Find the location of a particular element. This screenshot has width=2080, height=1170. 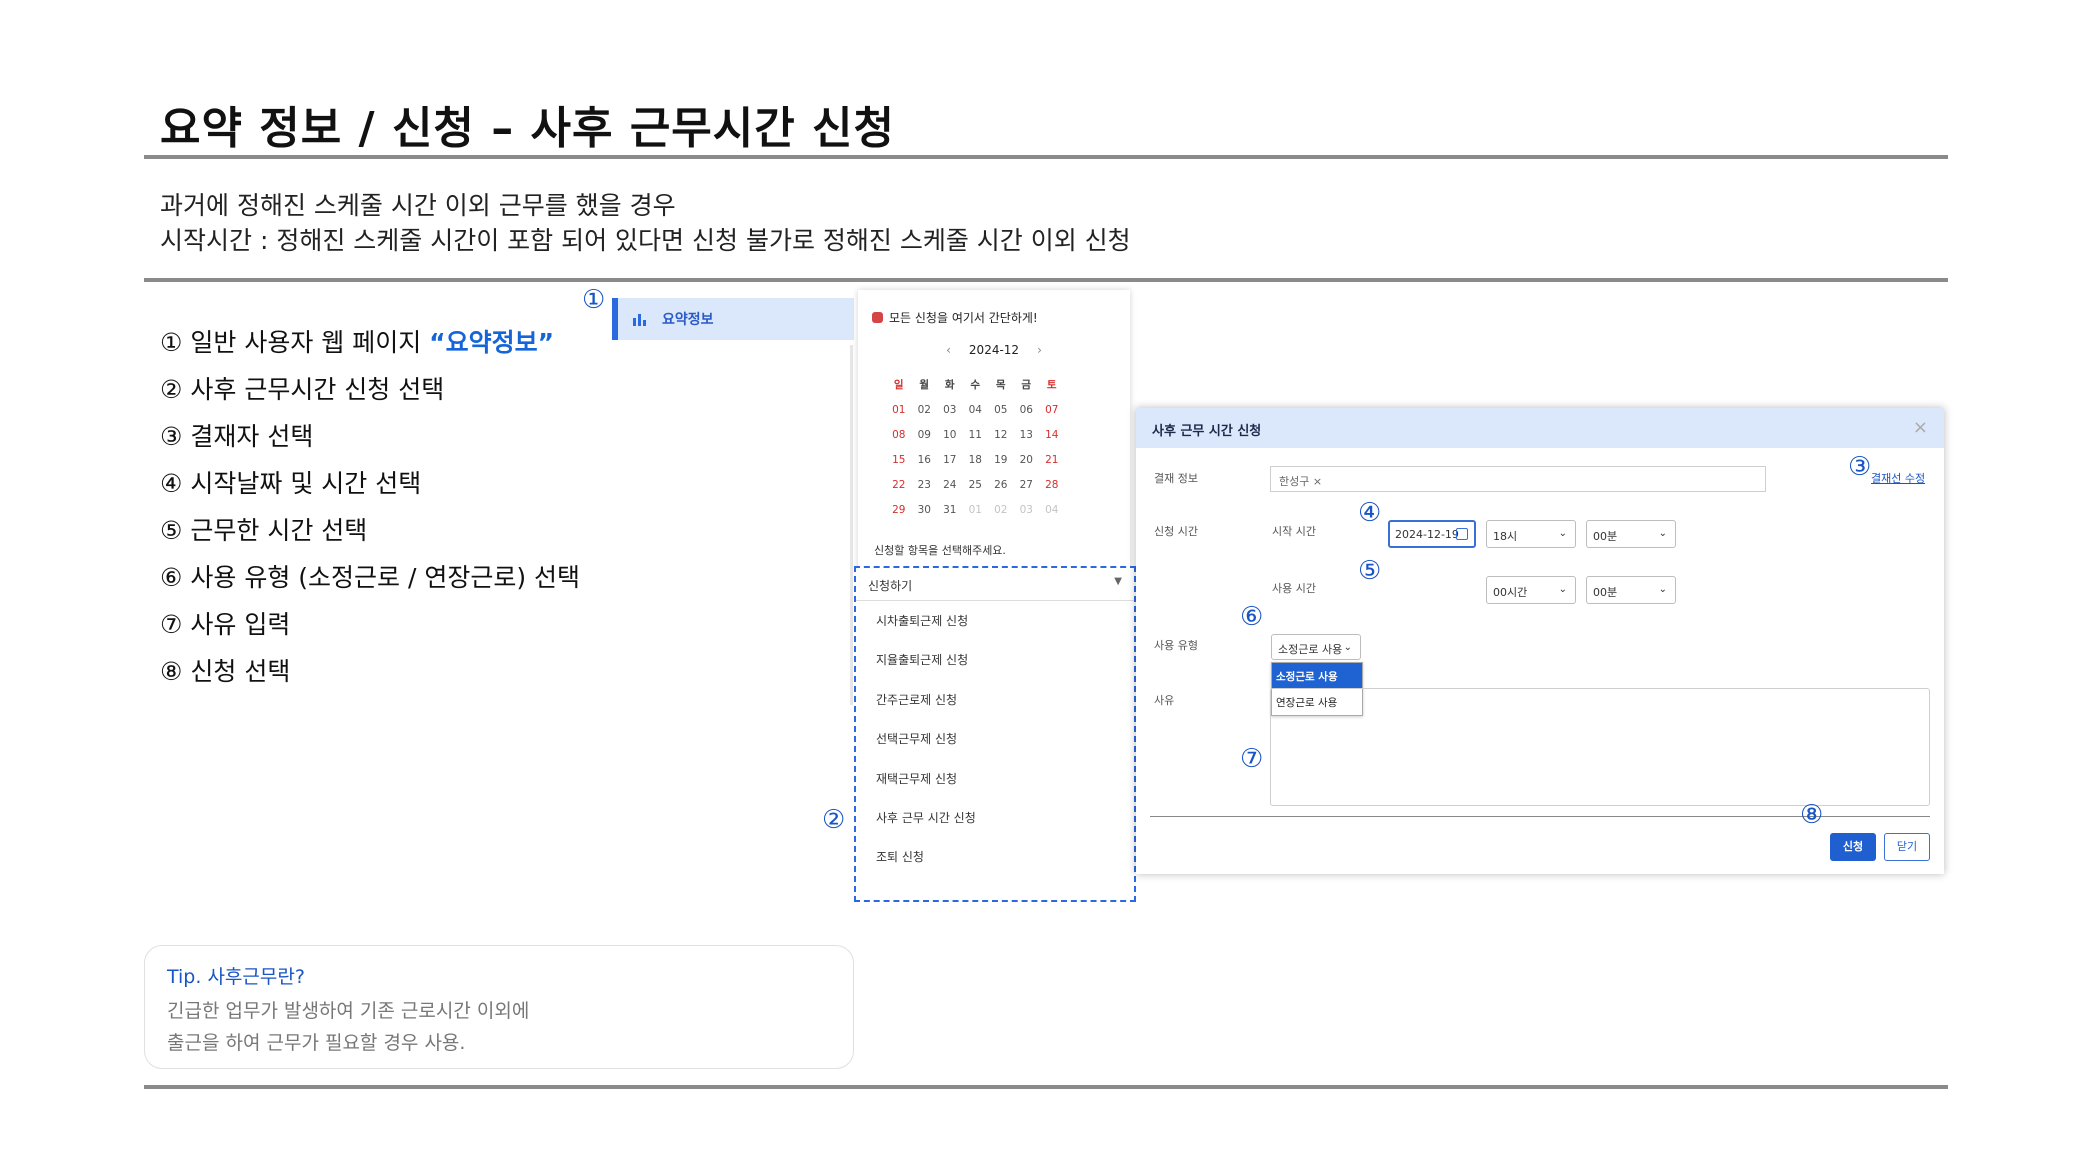

reason-textarea is located at coordinates (1600, 747).